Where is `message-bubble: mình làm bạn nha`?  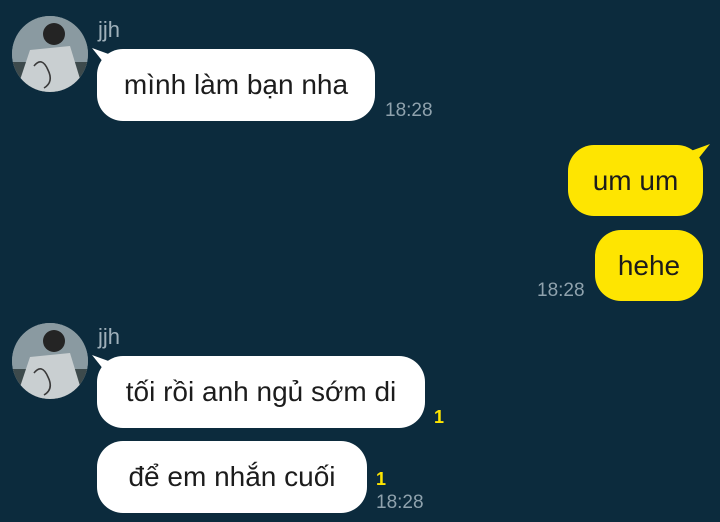
message-bubble: mình làm bạn nha is located at coordinates (236, 85).